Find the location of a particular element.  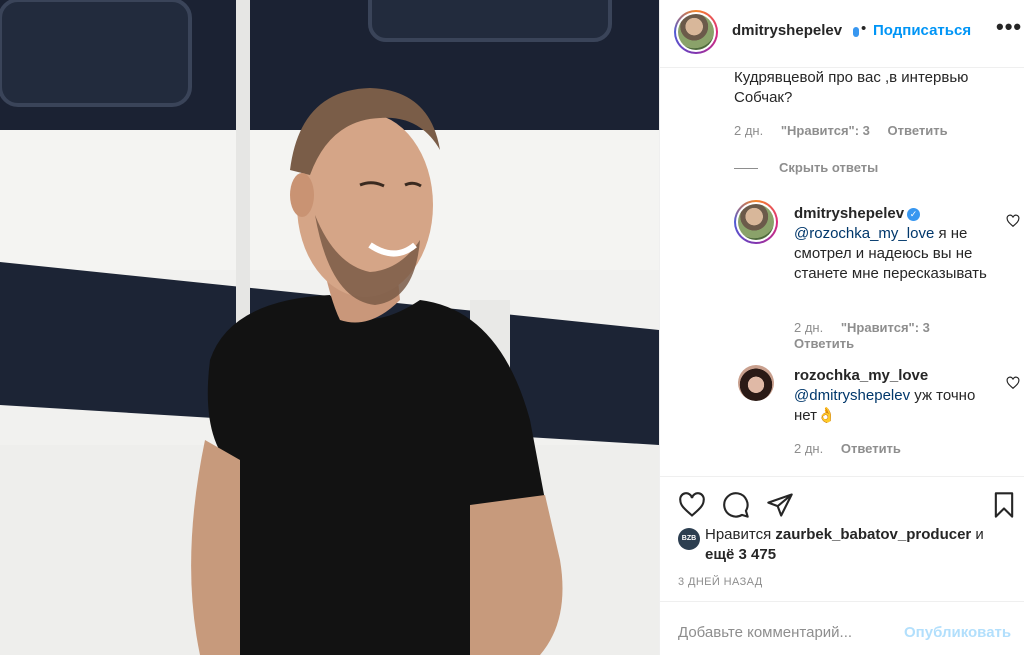

follow-button: Подписаться is located at coordinates (922, 30).